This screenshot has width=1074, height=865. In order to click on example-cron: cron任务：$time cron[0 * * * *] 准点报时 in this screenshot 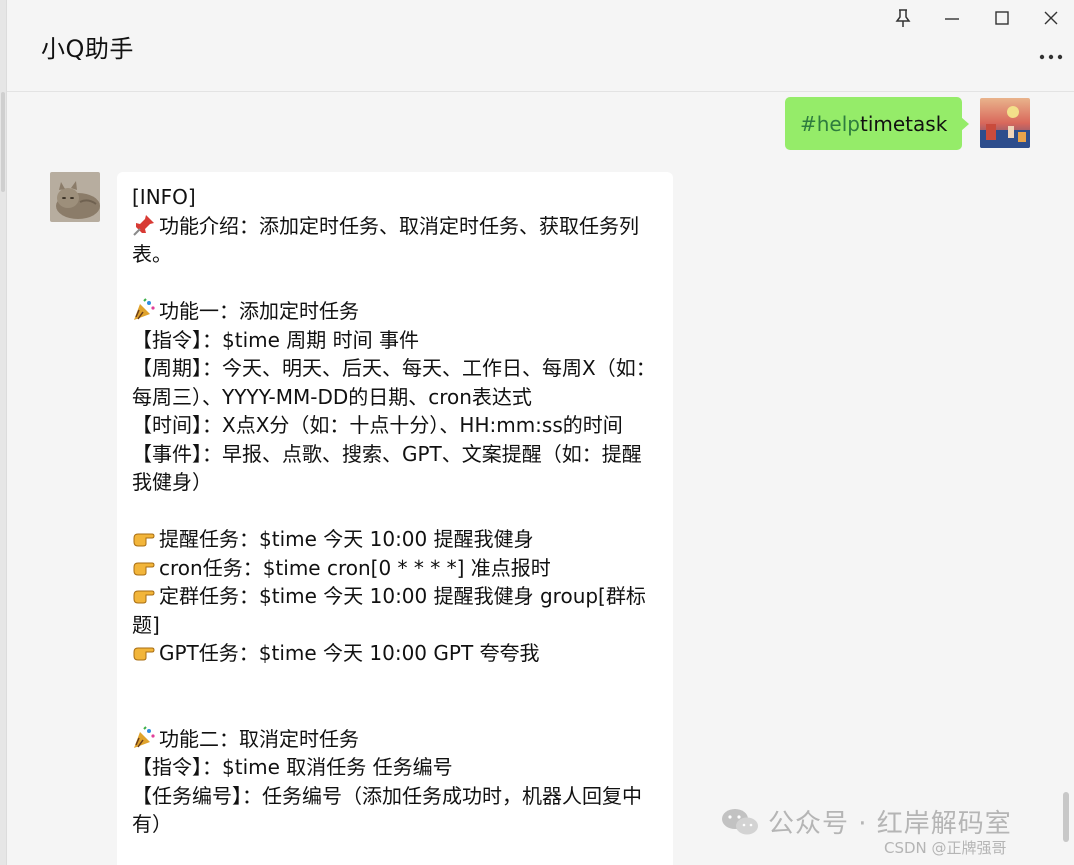, I will do `click(395, 568)`.